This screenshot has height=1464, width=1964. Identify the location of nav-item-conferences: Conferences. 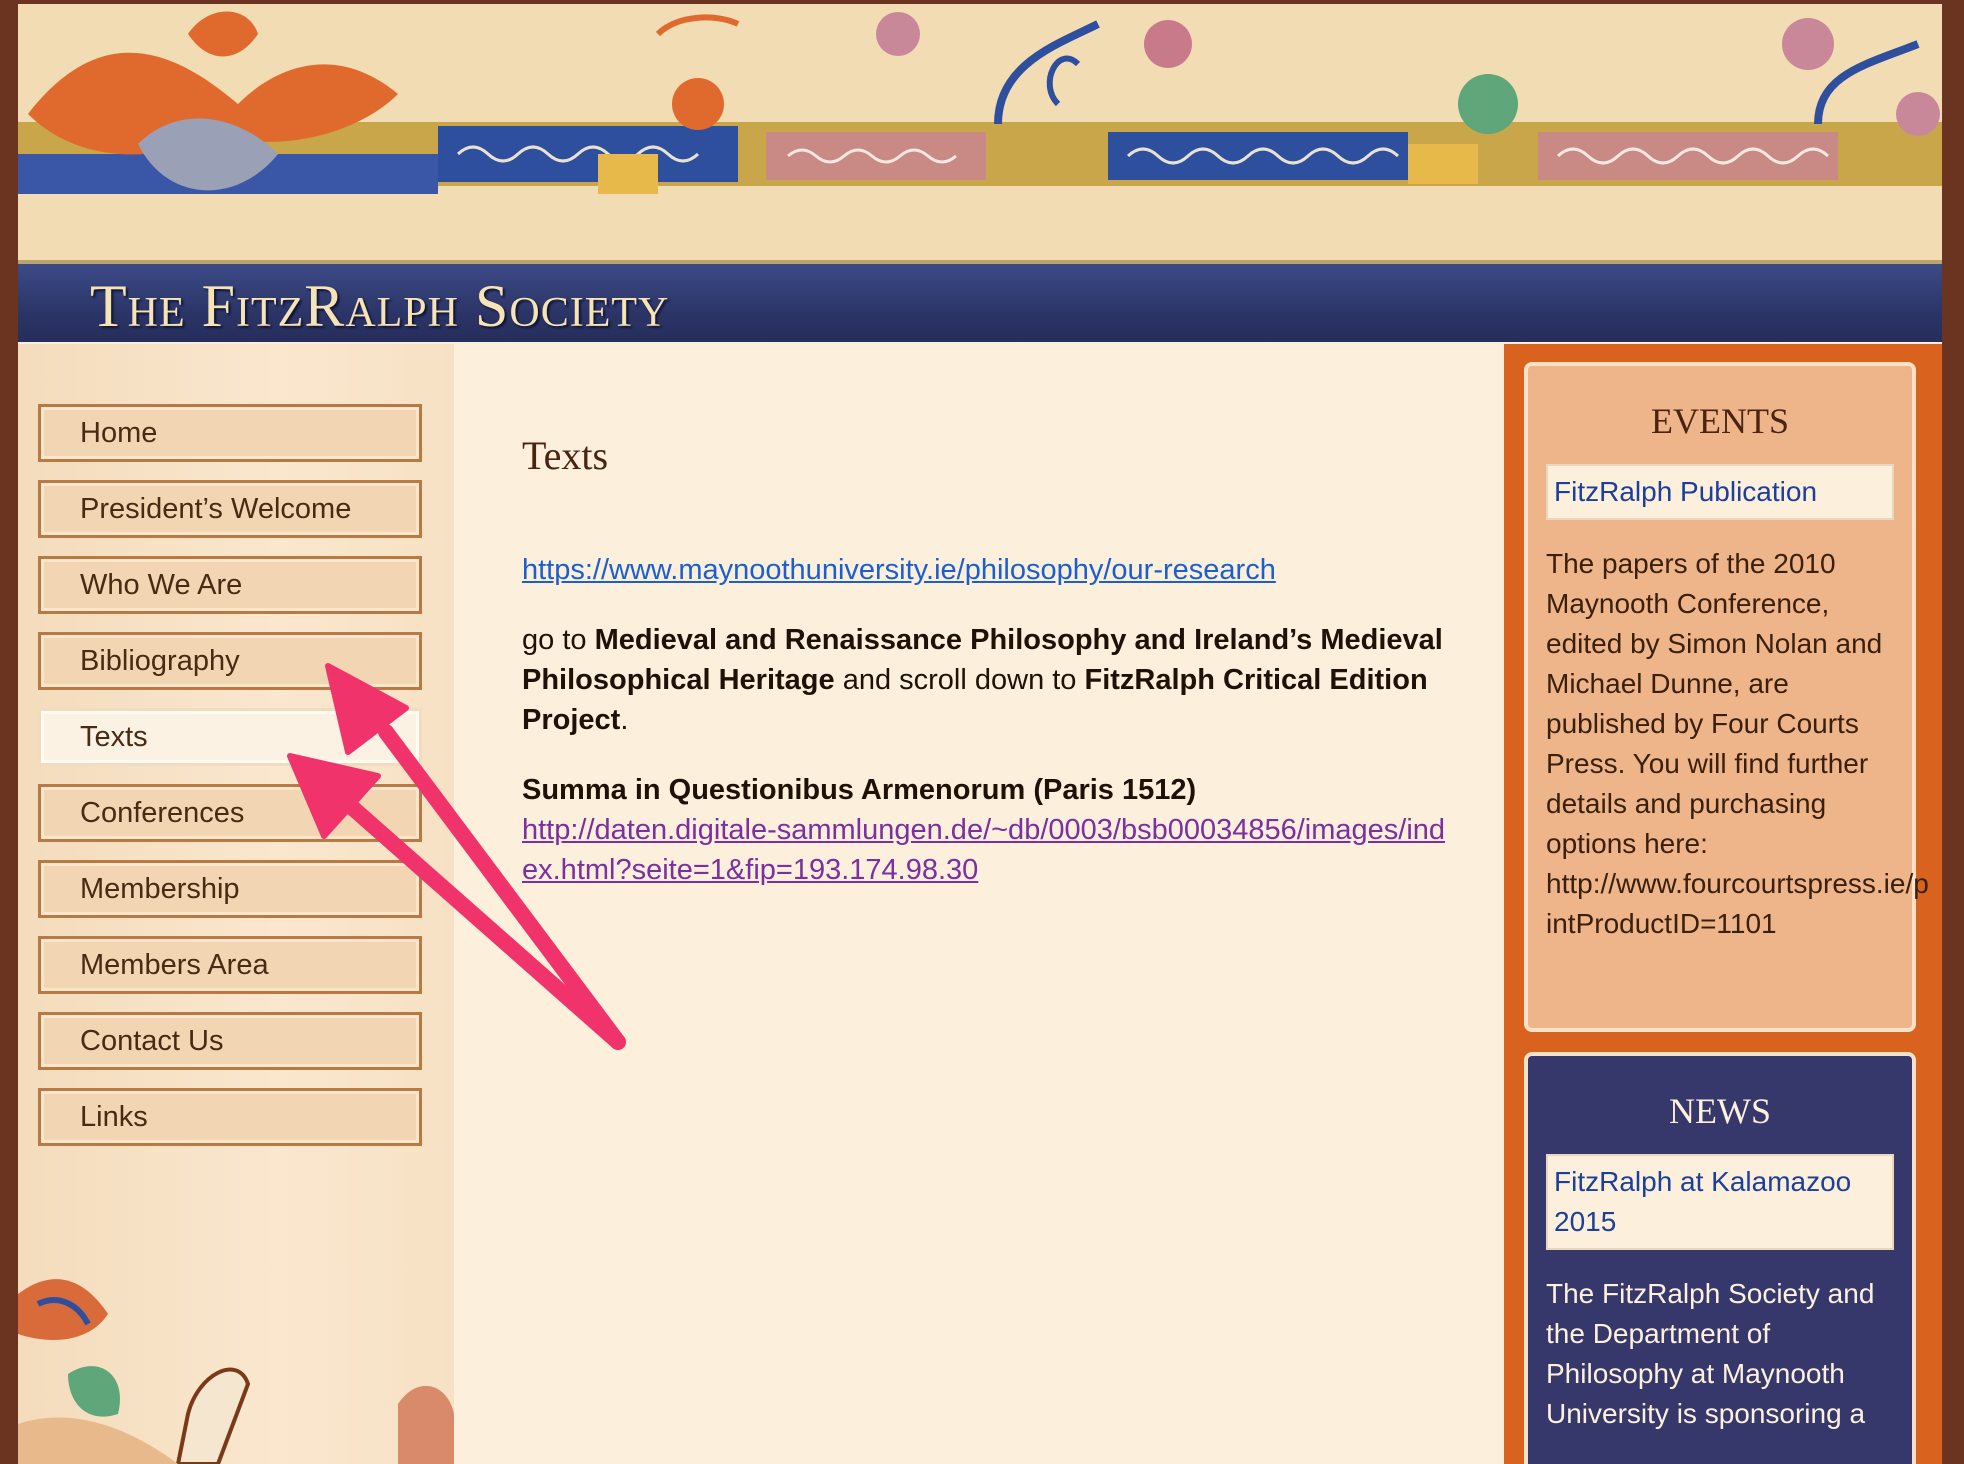
(230, 813).